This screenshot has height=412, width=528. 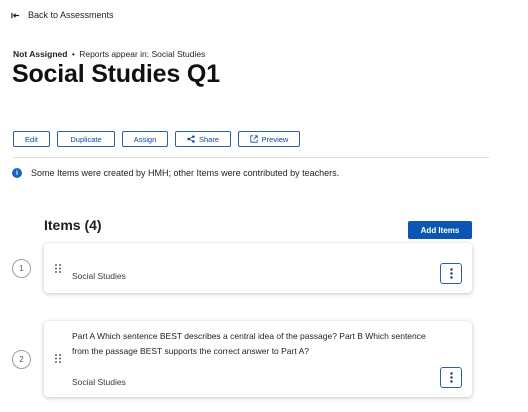 I want to click on external-link-icon, so click(x=254, y=139).